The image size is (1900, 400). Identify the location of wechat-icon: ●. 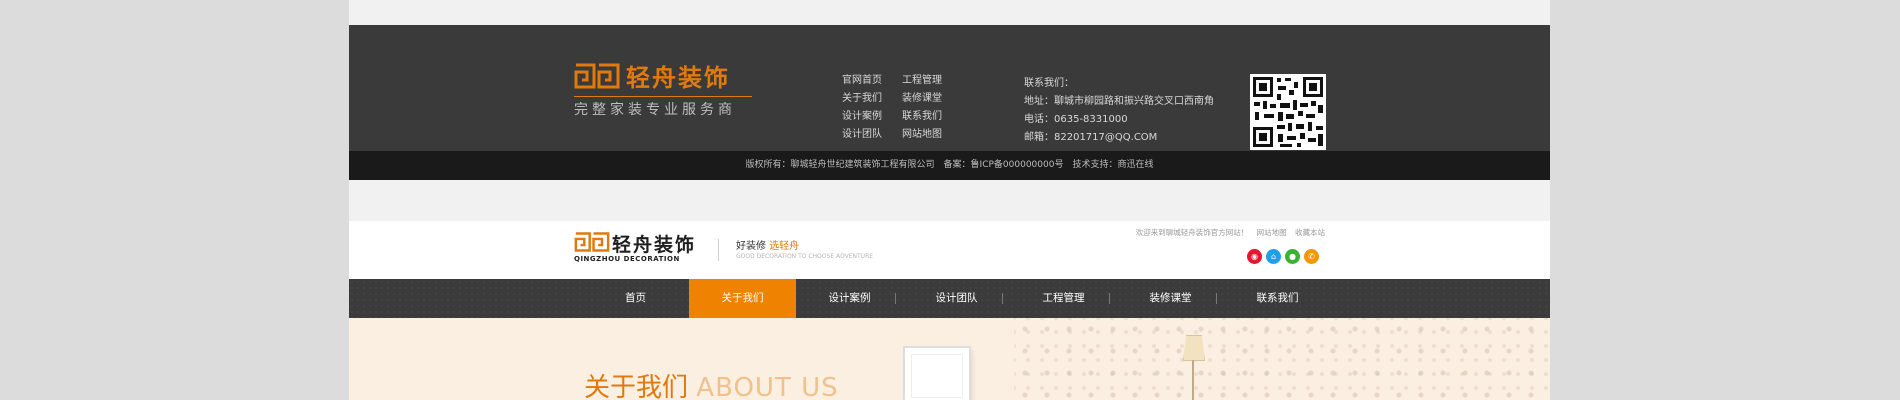
(1292, 256).